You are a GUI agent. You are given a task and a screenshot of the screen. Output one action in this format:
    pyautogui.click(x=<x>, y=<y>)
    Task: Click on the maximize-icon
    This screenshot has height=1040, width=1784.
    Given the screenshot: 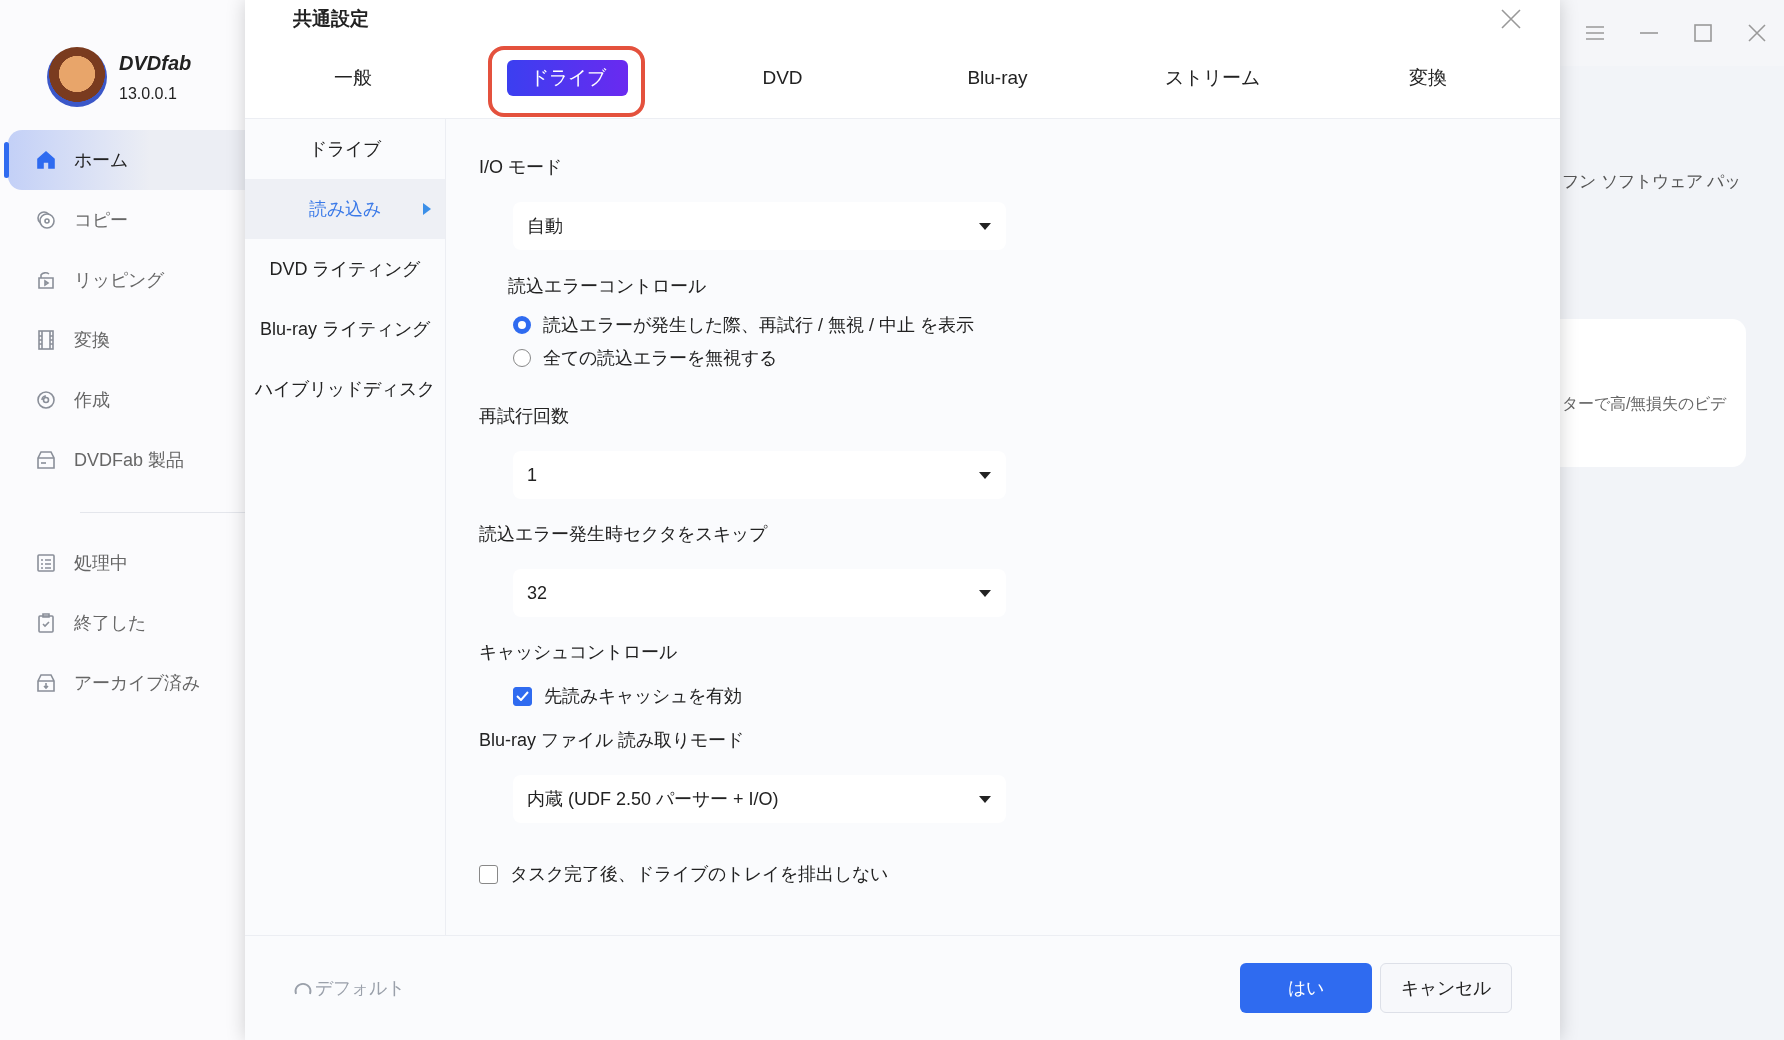 What is the action you would take?
    pyautogui.click(x=1703, y=33)
    